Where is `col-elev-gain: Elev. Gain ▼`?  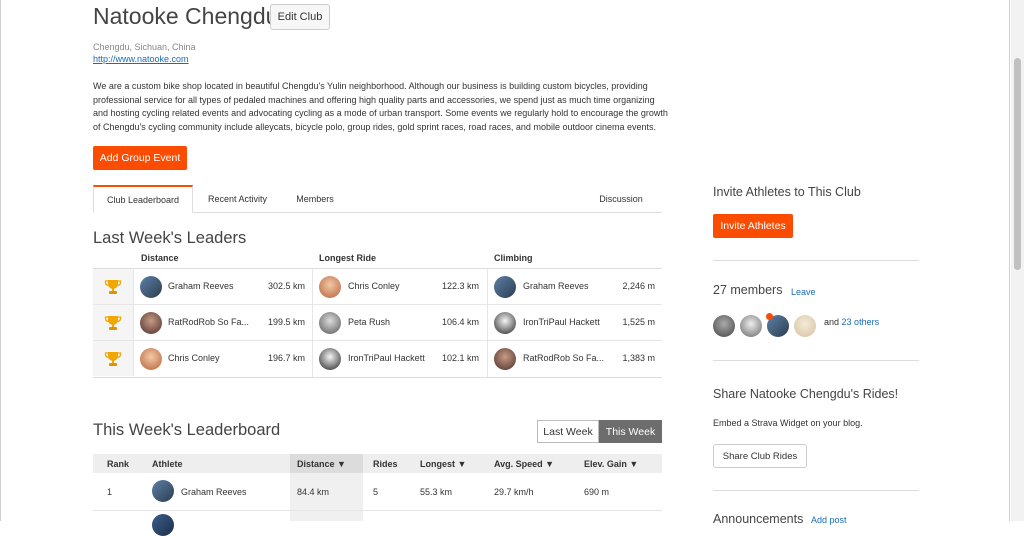 col-elev-gain: Elev. Gain ▼ is located at coordinates (611, 463).